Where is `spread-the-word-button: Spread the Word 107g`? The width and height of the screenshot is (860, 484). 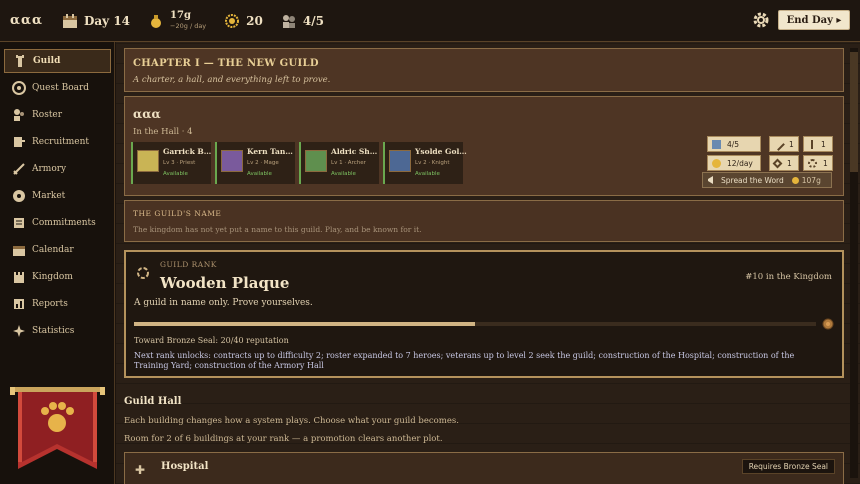 spread-the-word-button: Spread the Word 107g is located at coordinates (767, 180).